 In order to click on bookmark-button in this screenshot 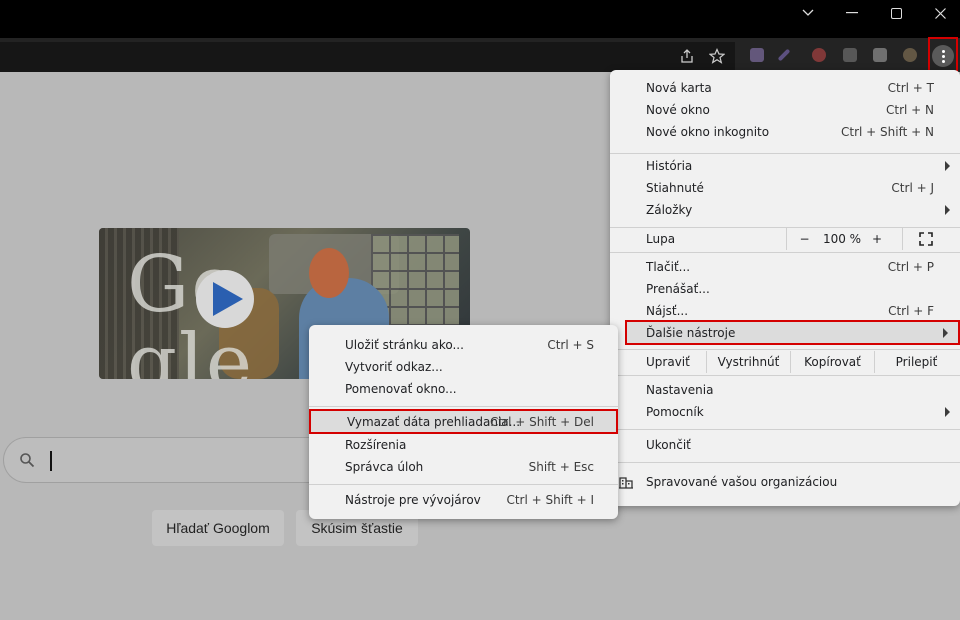, I will do `click(717, 56)`.